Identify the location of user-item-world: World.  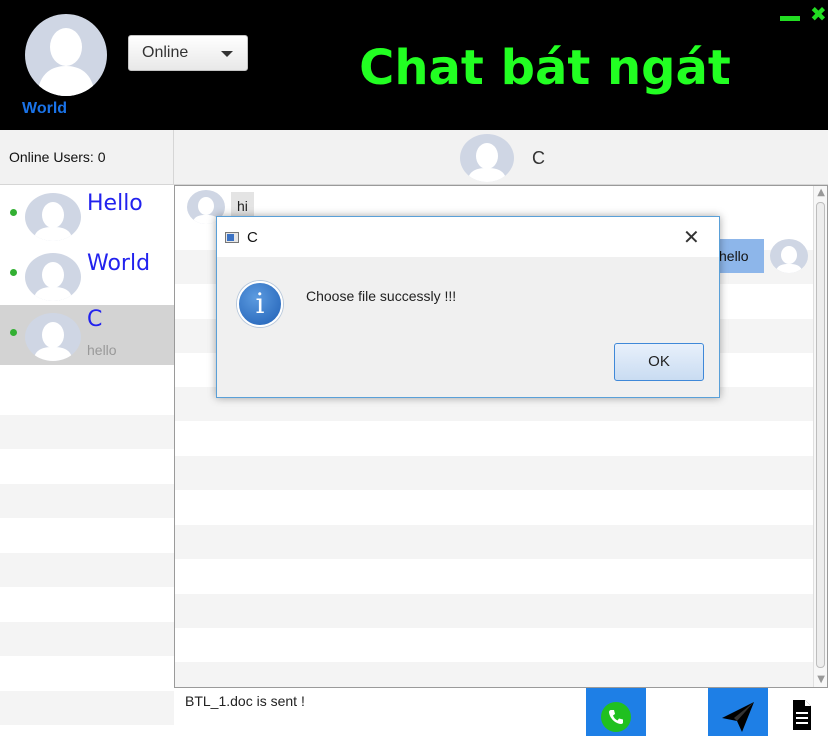
(87, 275).